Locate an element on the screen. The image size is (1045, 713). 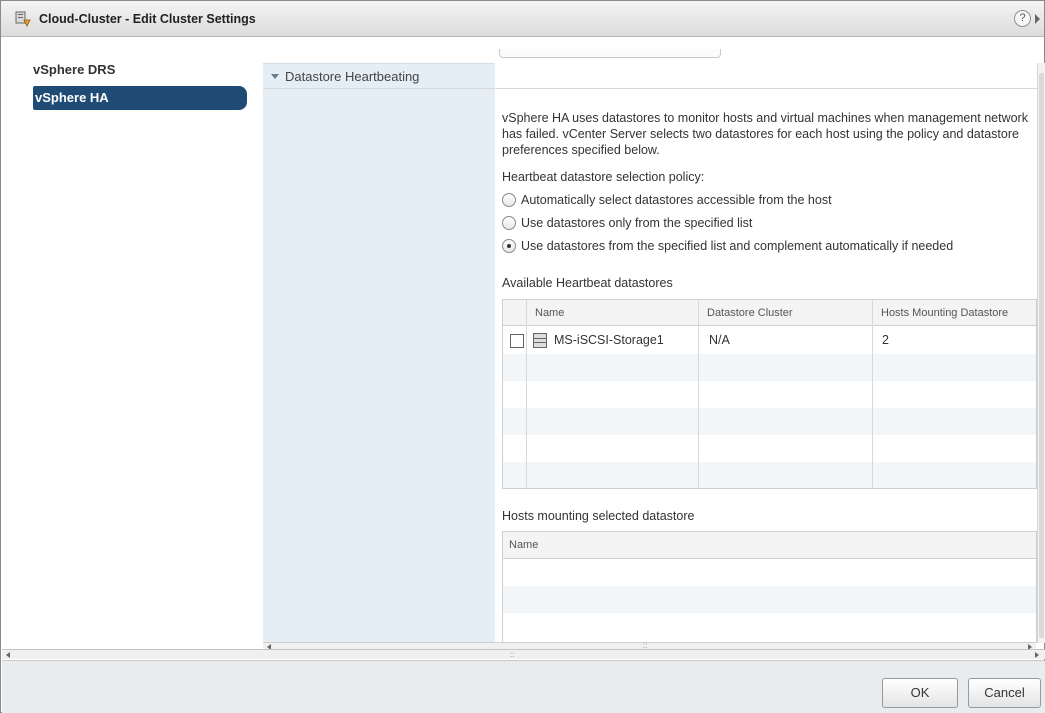
cluster-icon is located at coordinates (23, 19).